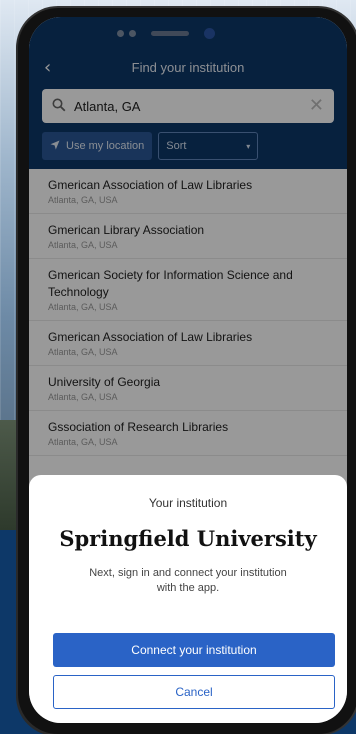 The height and width of the screenshot is (734, 356). Describe the element at coordinates (194, 650) in the screenshot. I see `connect-institution-button: Connect your institution` at that location.